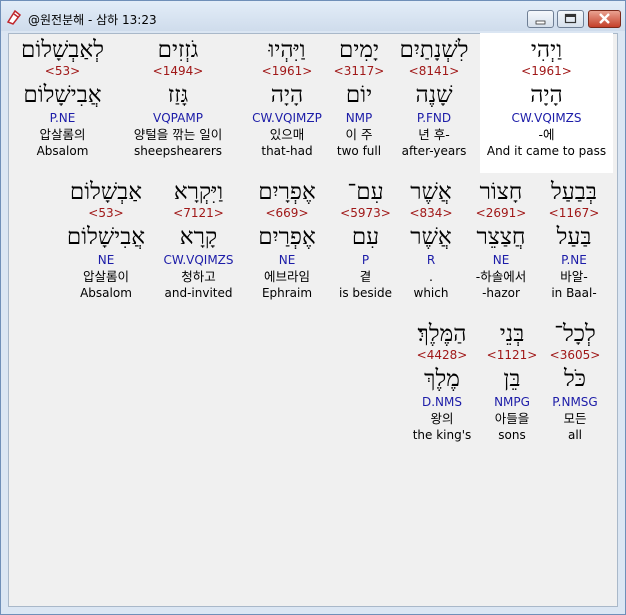 The image size is (626, 615). Describe the element at coordinates (604, 19) in the screenshot. I see `close-button` at that location.